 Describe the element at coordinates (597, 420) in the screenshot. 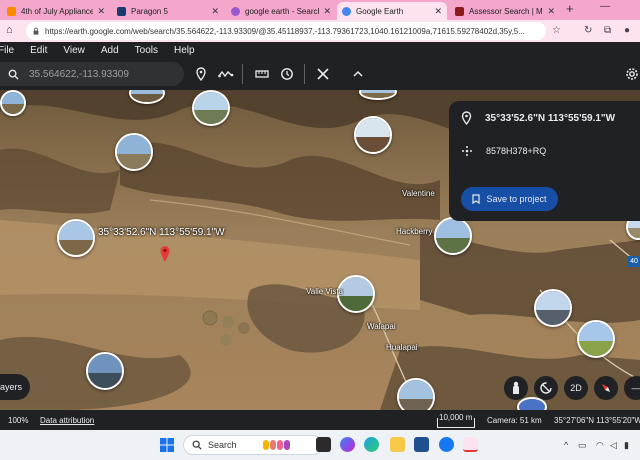

I see `cursor-coordinates: 35°27'06"N 113°55'20"W` at that location.